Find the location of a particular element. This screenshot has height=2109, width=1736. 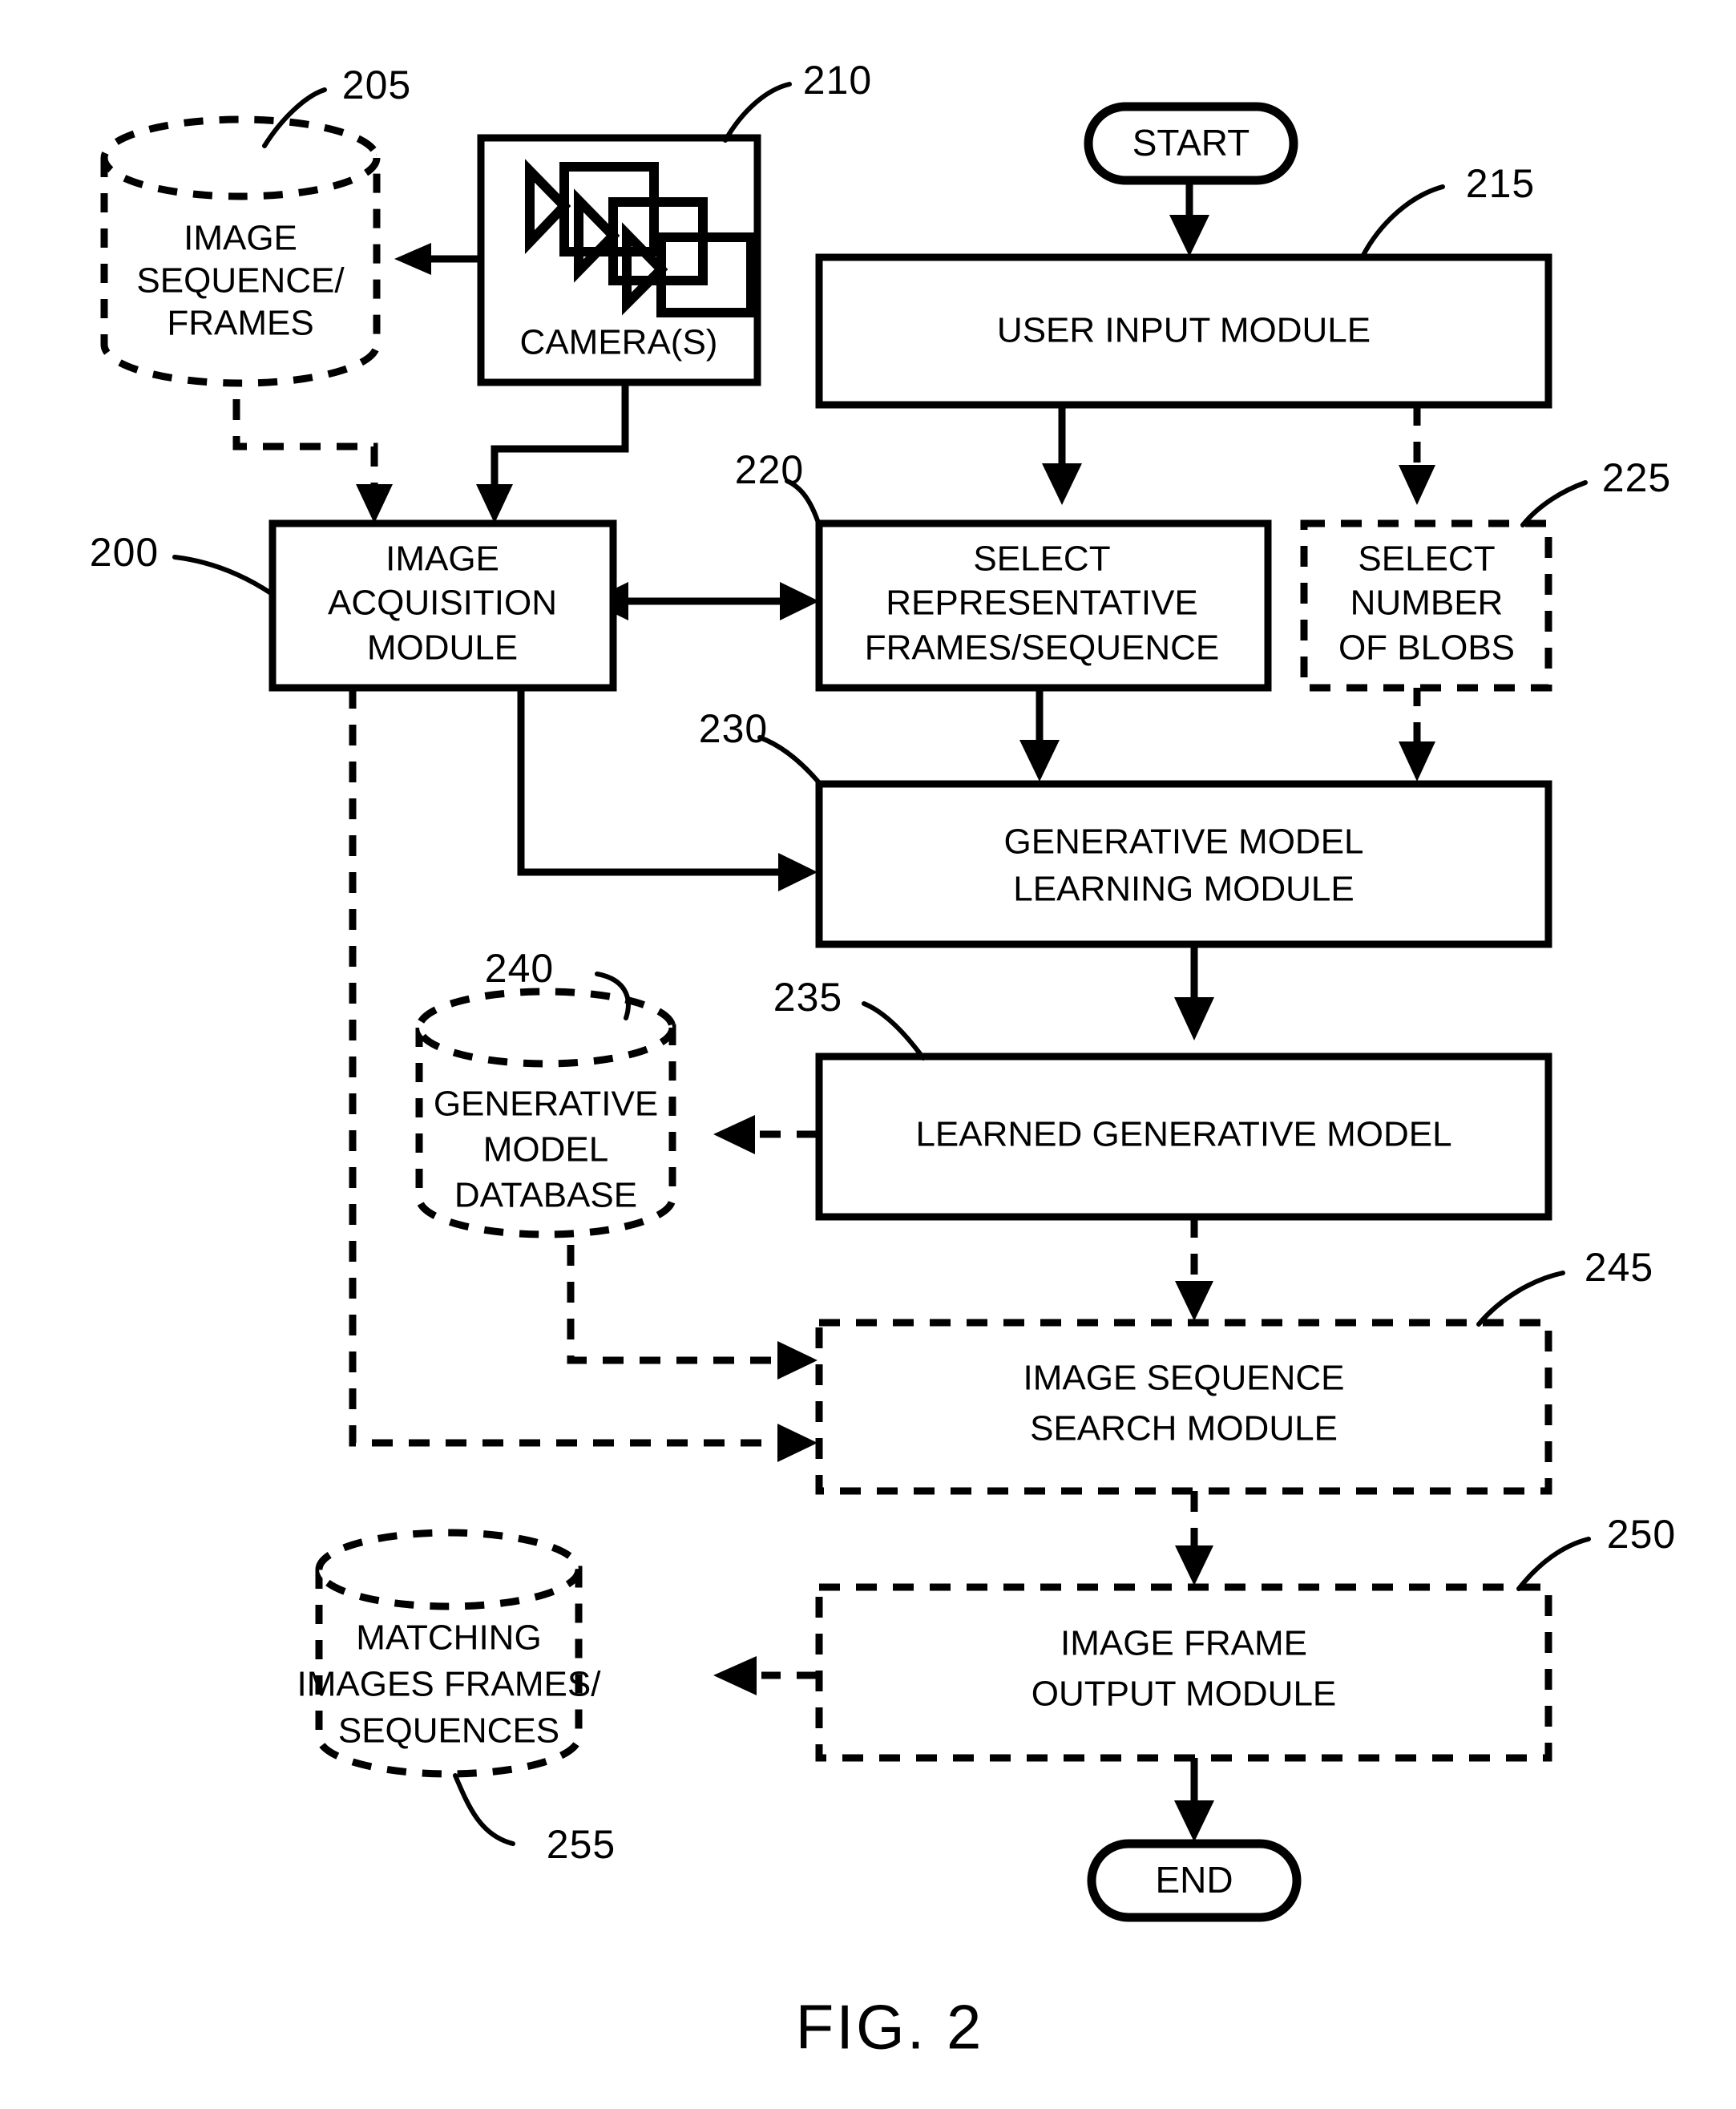

ref-number-235: 235 is located at coordinates (807, 997).